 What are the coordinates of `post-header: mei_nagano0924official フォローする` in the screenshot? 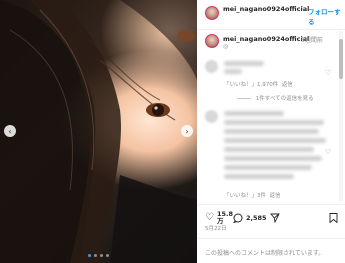 It's located at (271, 15).